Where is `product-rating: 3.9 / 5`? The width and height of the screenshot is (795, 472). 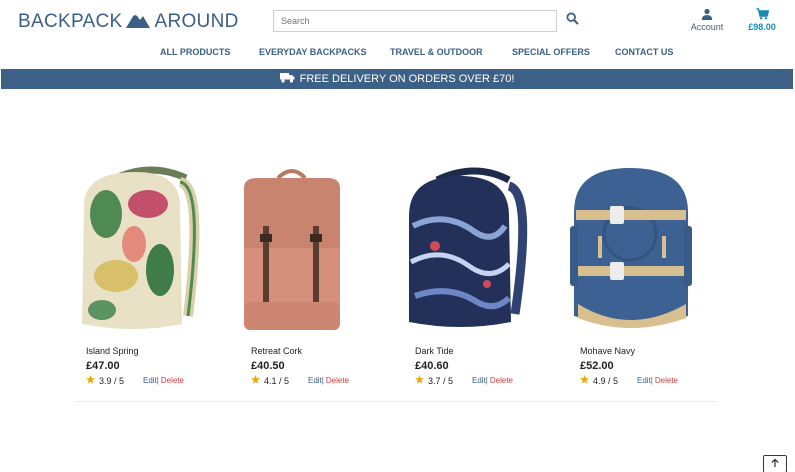
product-rating: 3.9 / 5 is located at coordinates (105, 380).